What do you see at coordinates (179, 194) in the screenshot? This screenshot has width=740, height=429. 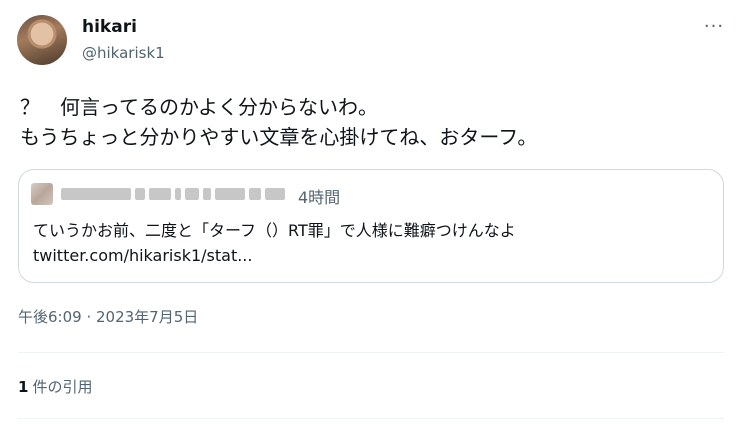 I see `quoted-author-blurred` at bounding box center [179, 194].